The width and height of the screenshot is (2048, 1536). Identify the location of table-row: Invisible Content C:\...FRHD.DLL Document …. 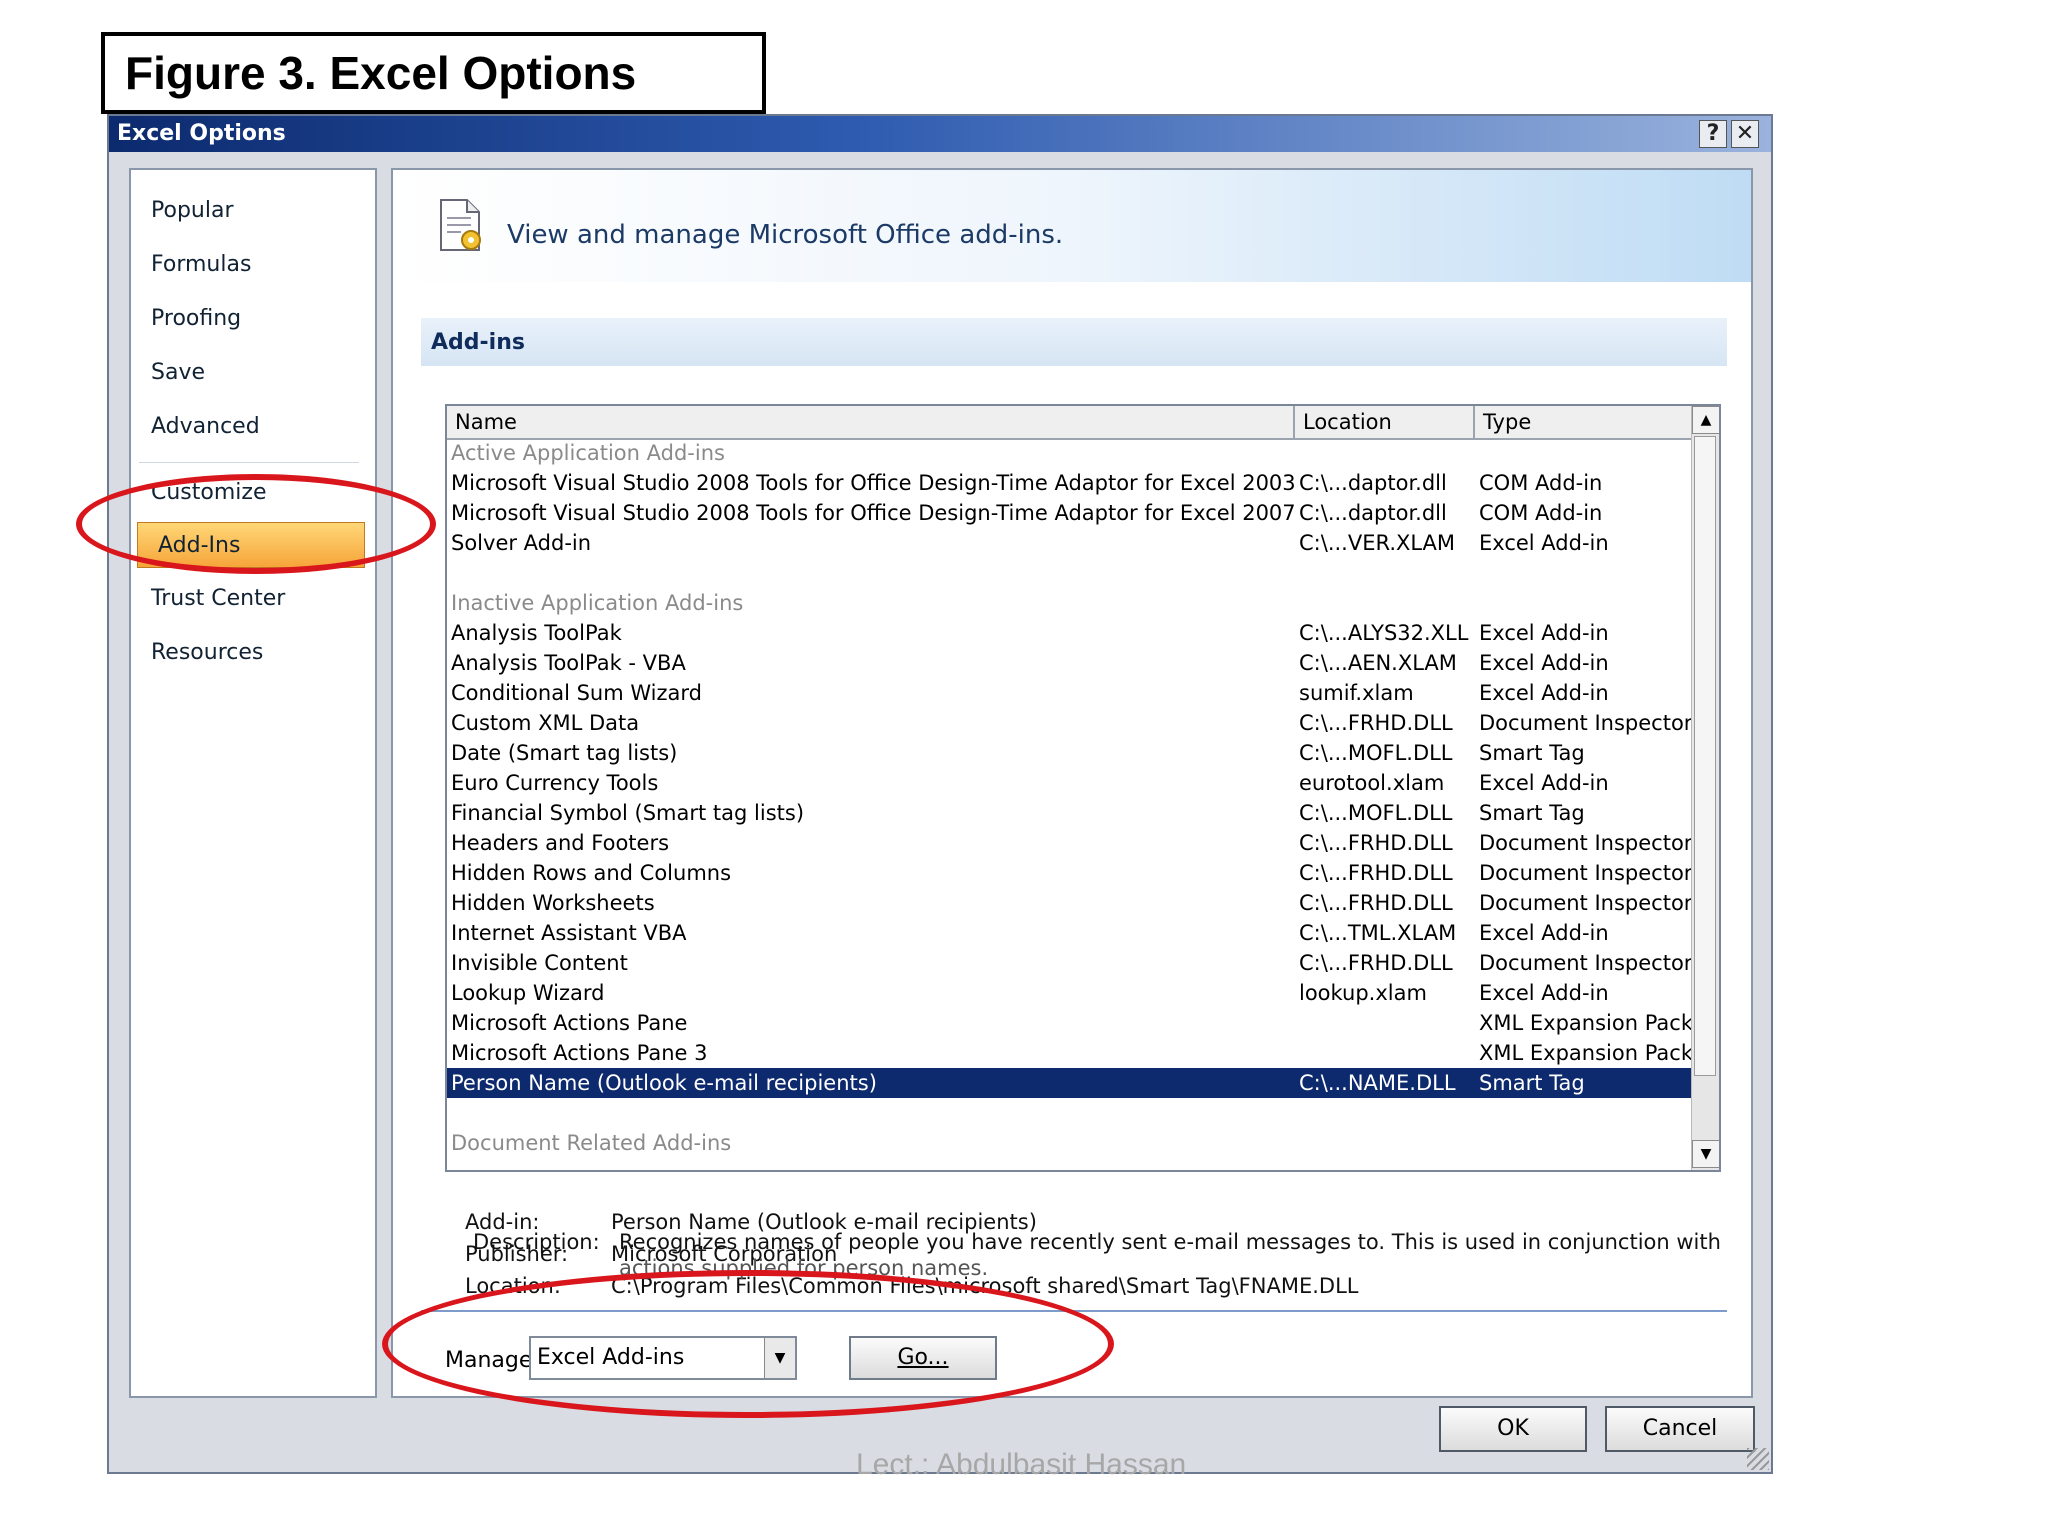
(1070, 963).